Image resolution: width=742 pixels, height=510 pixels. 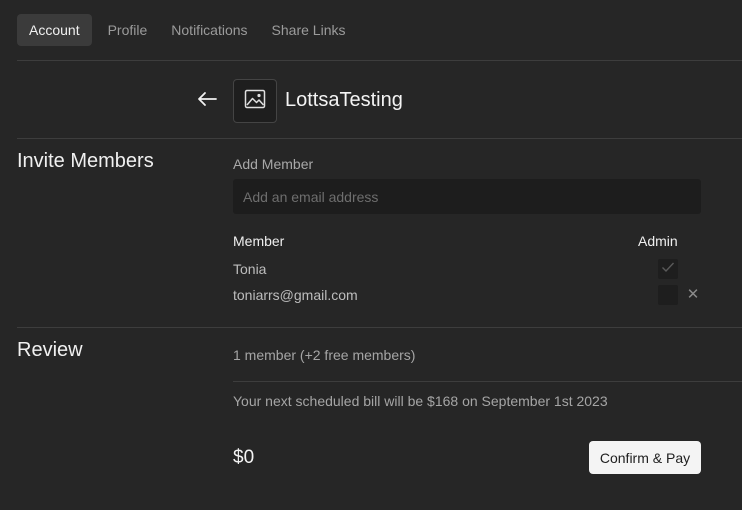 I want to click on header-divider, so click(x=379, y=138).